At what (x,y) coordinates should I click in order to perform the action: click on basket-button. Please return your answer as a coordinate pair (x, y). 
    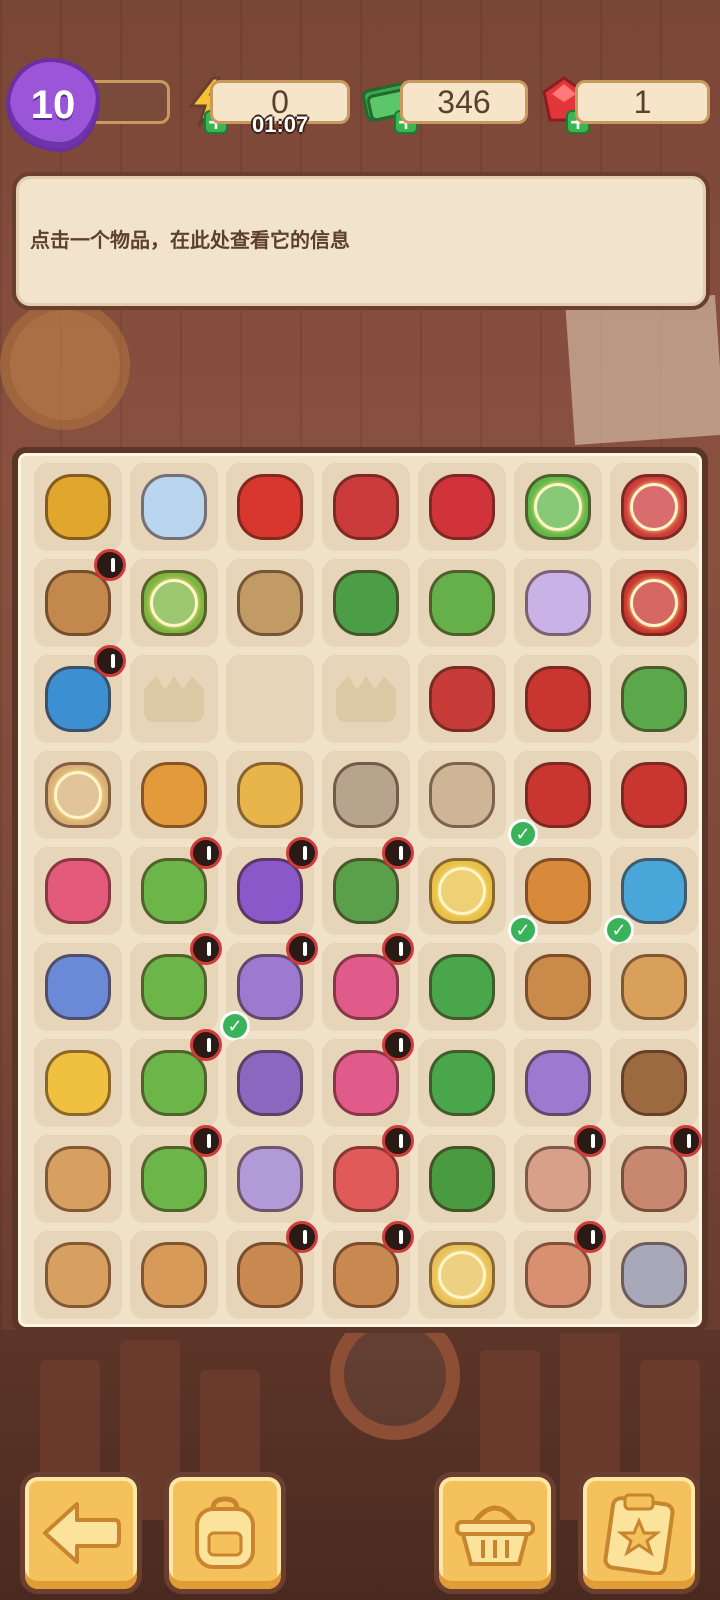
    Looking at the image, I should click on (495, 1533).